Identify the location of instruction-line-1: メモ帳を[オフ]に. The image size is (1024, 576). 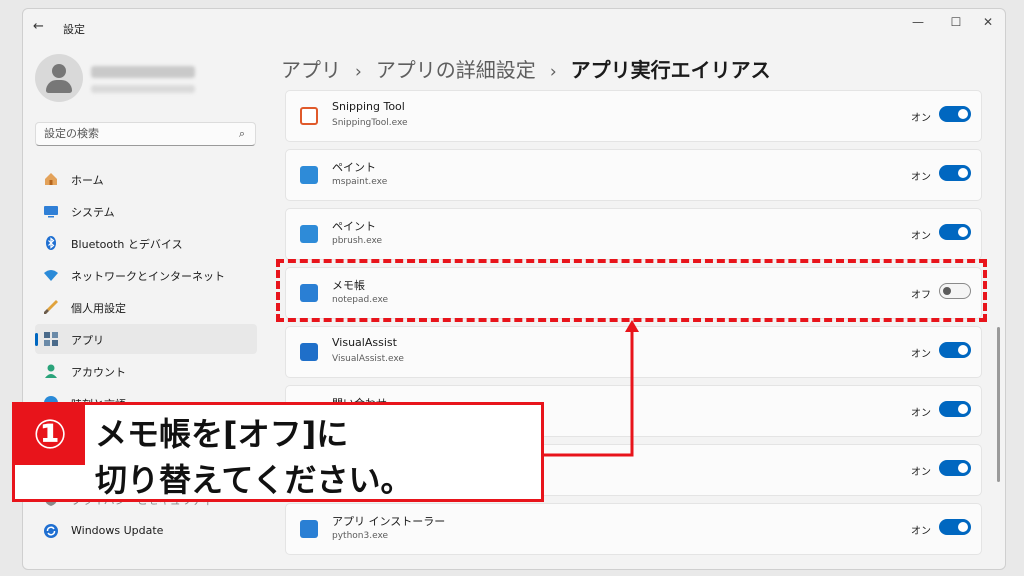
(222, 434).